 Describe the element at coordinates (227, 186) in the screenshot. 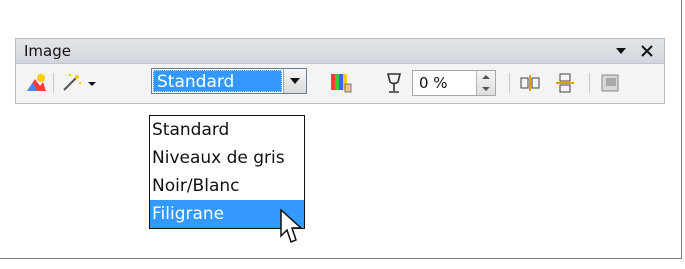

I see `dropdown-option-noir-blanc: Noir/Blanc` at that location.